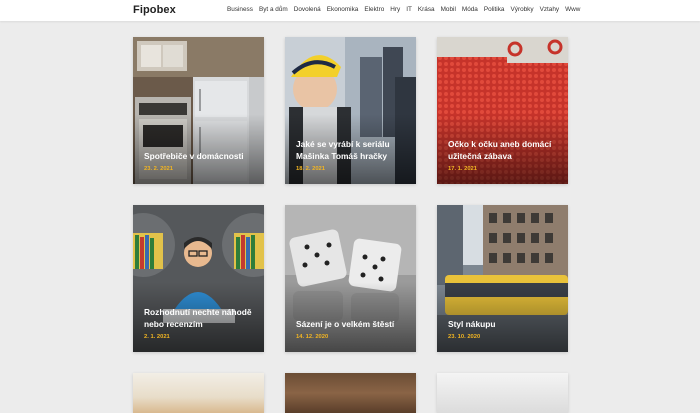 The image size is (700, 413). Describe the element at coordinates (426, 9) in the screenshot. I see `nav-item-krasa: Krása` at that location.